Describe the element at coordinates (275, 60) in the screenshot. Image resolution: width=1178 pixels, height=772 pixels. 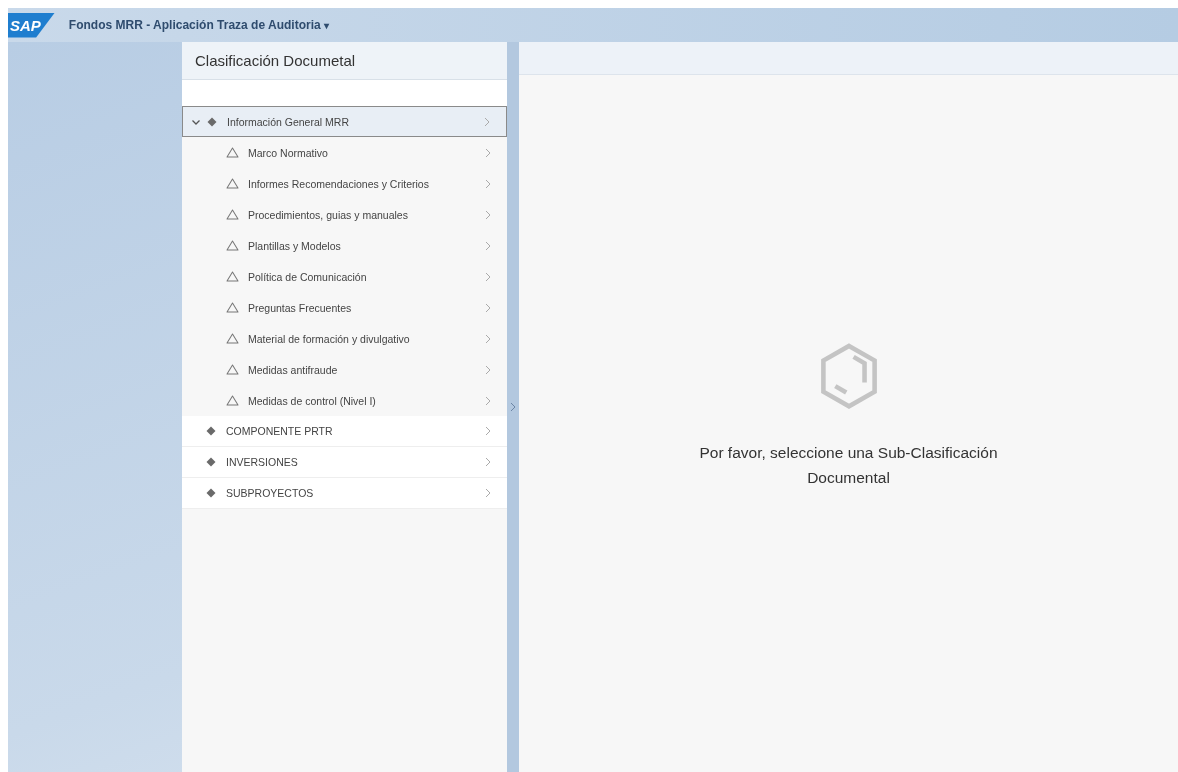
I see `panel-title: Clasificación Documetal` at that location.